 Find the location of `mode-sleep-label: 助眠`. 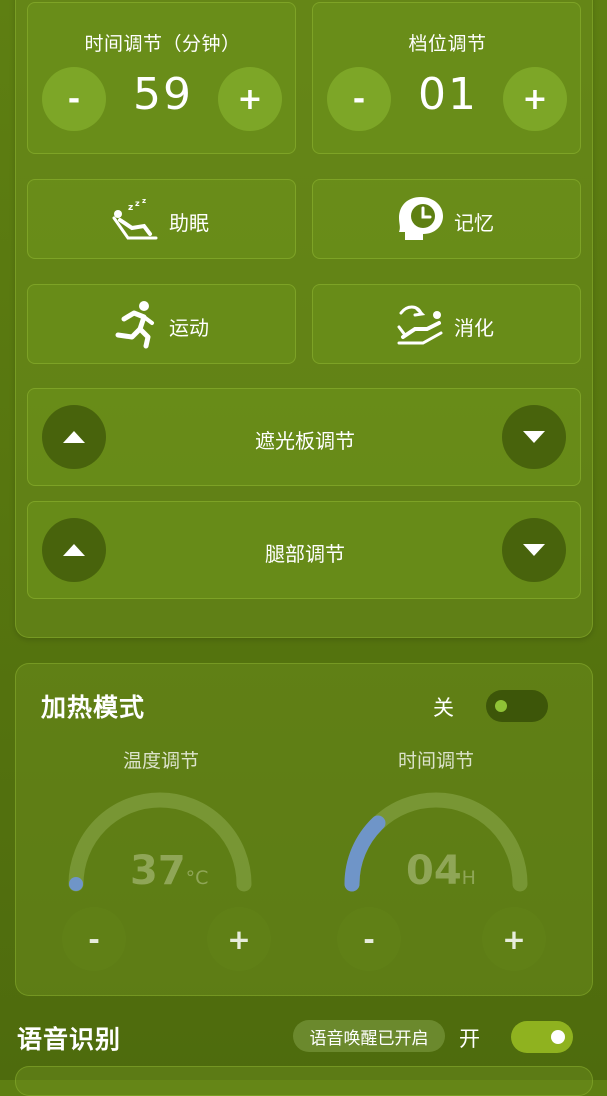

mode-sleep-label: 助眠 is located at coordinates (189, 223).